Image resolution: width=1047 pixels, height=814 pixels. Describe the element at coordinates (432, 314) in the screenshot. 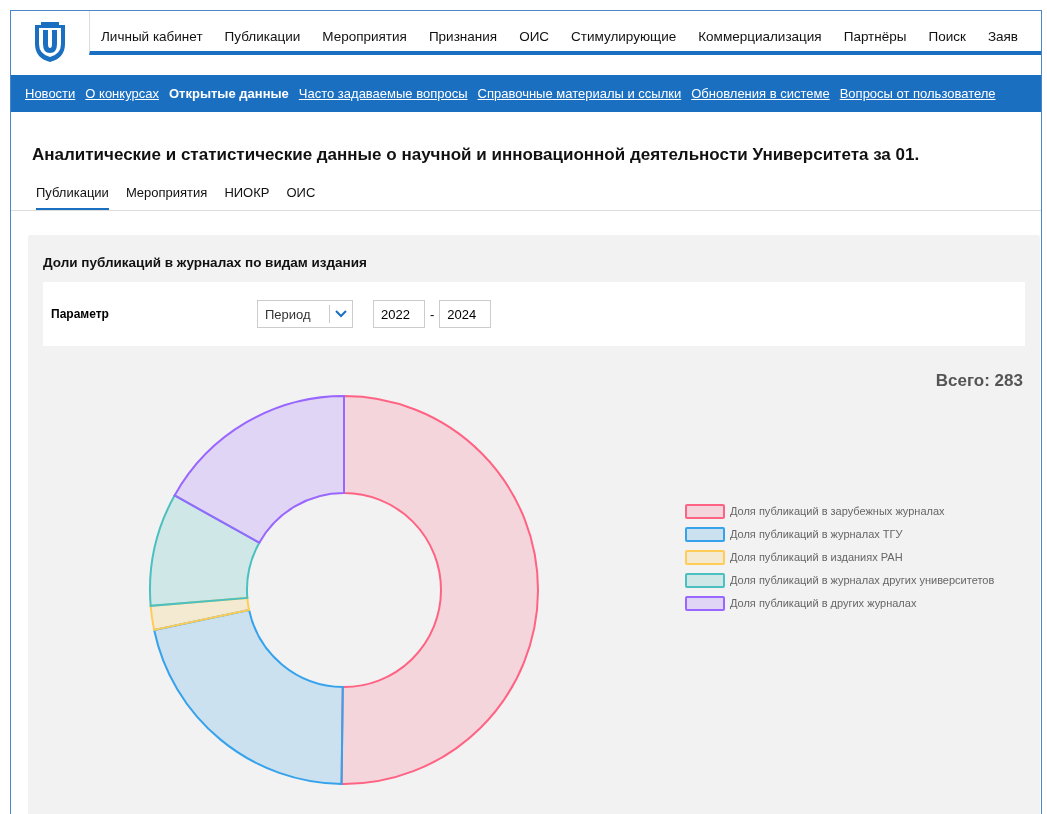

I see `range-dash: -` at that location.